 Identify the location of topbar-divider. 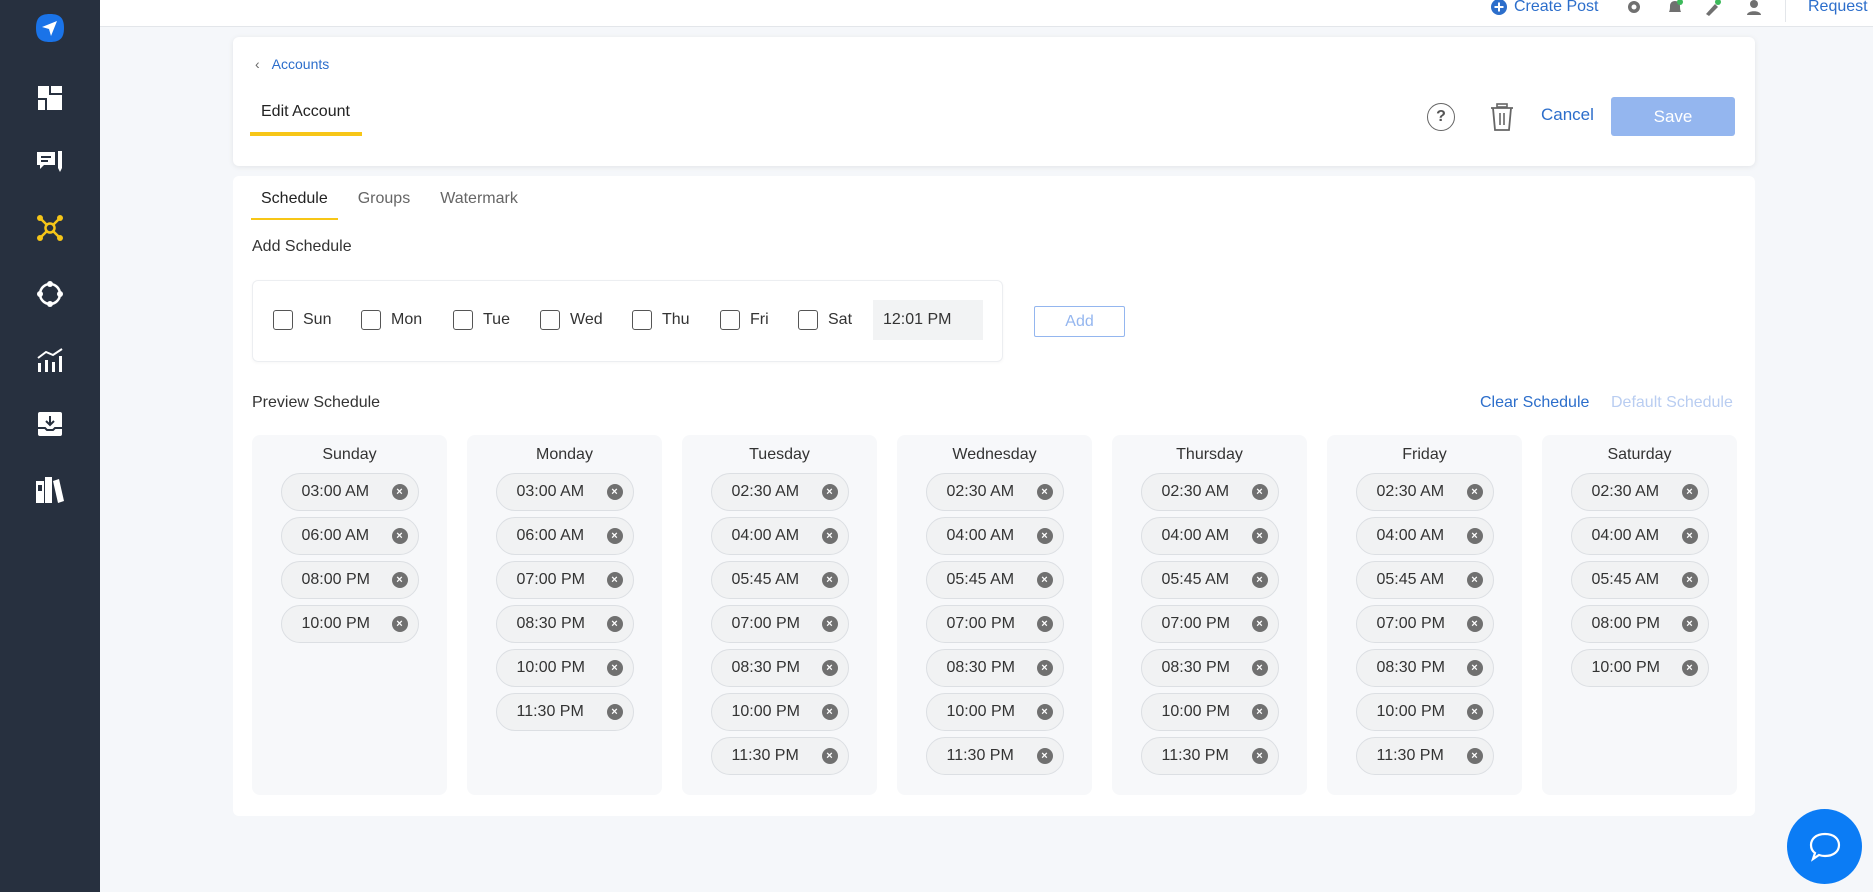
(1785, 11).